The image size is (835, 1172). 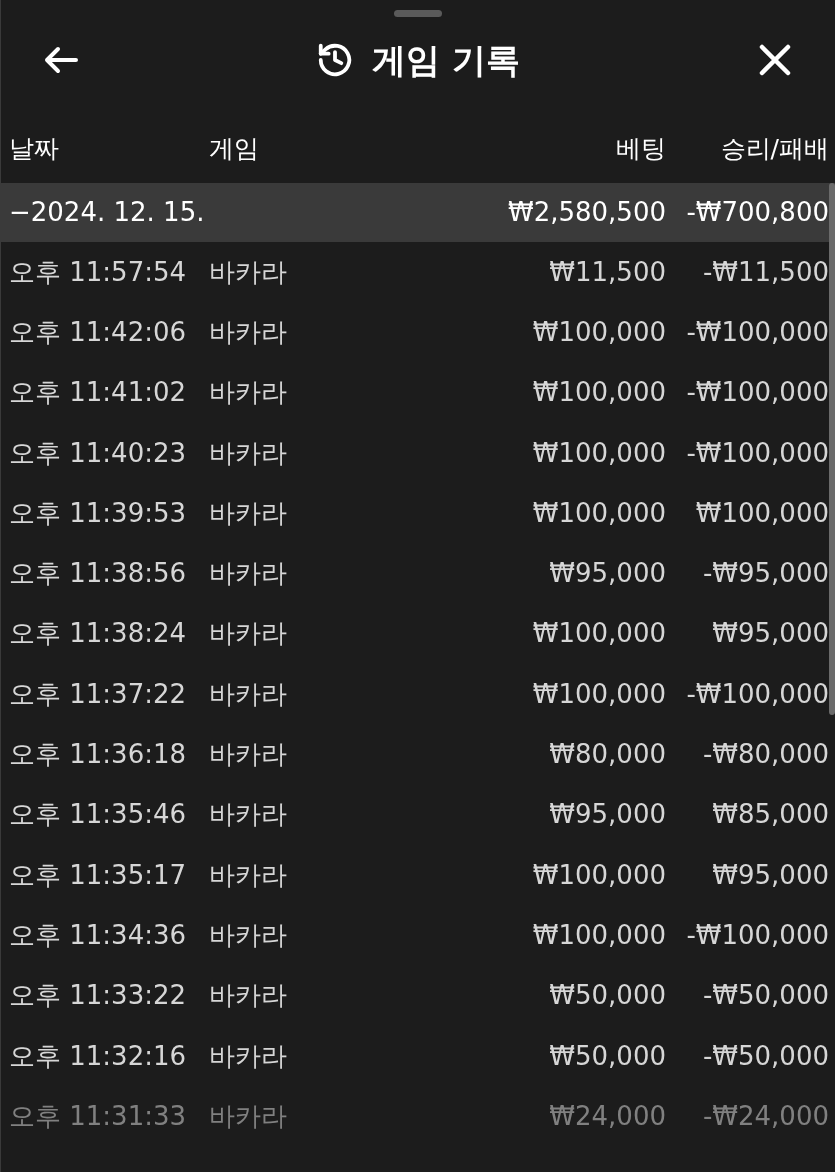 What do you see at coordinates (98, 393) in the screenshot?
I see `table-cell-text: 오후 11:41:02` at bounding box center [98, 393].